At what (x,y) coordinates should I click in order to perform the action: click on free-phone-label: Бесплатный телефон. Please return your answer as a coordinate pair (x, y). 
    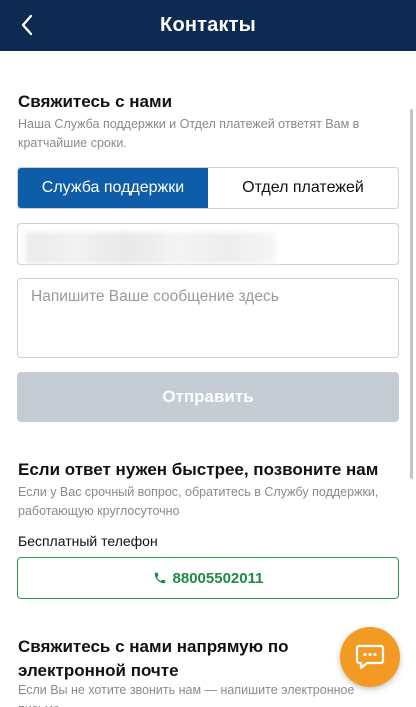
    Looking at the image, I should click on (88, 541).